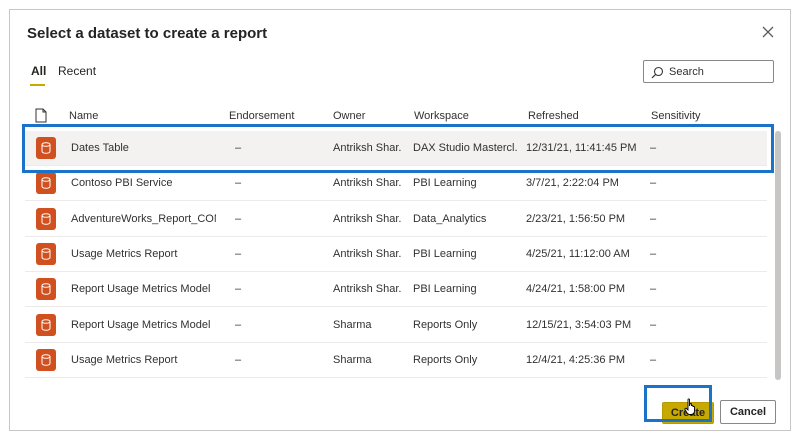 The height and width of the screenshot is (440, 800). What do you see at coordinates (576, 289) in the screenshot?
I see `cell-refreshed: 4/24/21, 1:58:00 PM` at bounding box center [576, 289].